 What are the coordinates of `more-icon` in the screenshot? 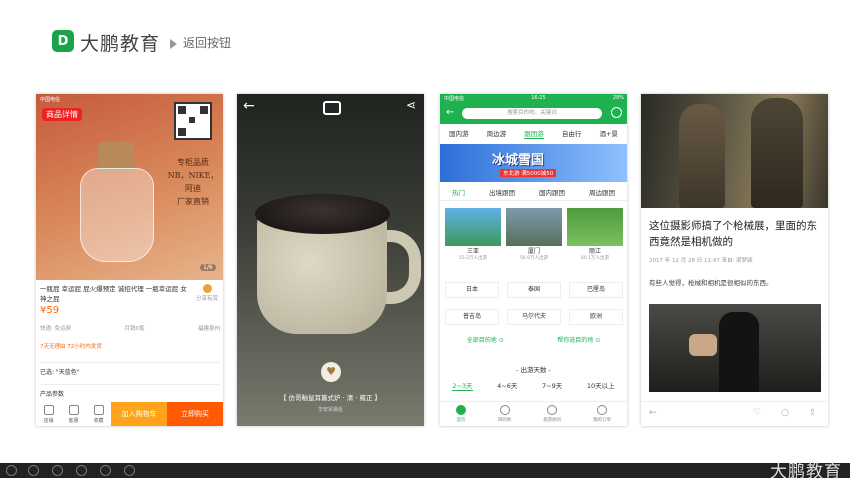 It's located at (129, 470).